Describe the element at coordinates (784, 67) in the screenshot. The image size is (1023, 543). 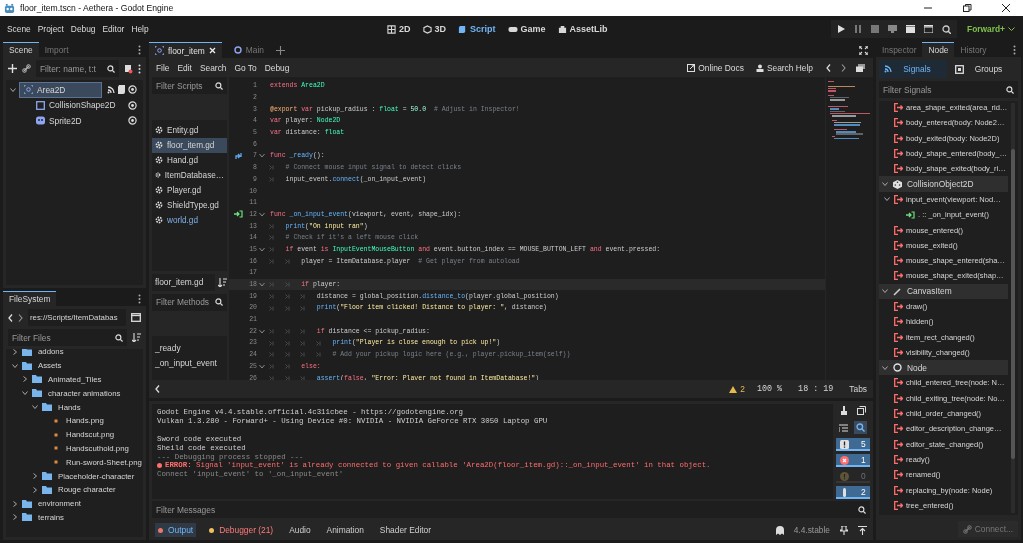
I see `help-button: Search Help` at that location.